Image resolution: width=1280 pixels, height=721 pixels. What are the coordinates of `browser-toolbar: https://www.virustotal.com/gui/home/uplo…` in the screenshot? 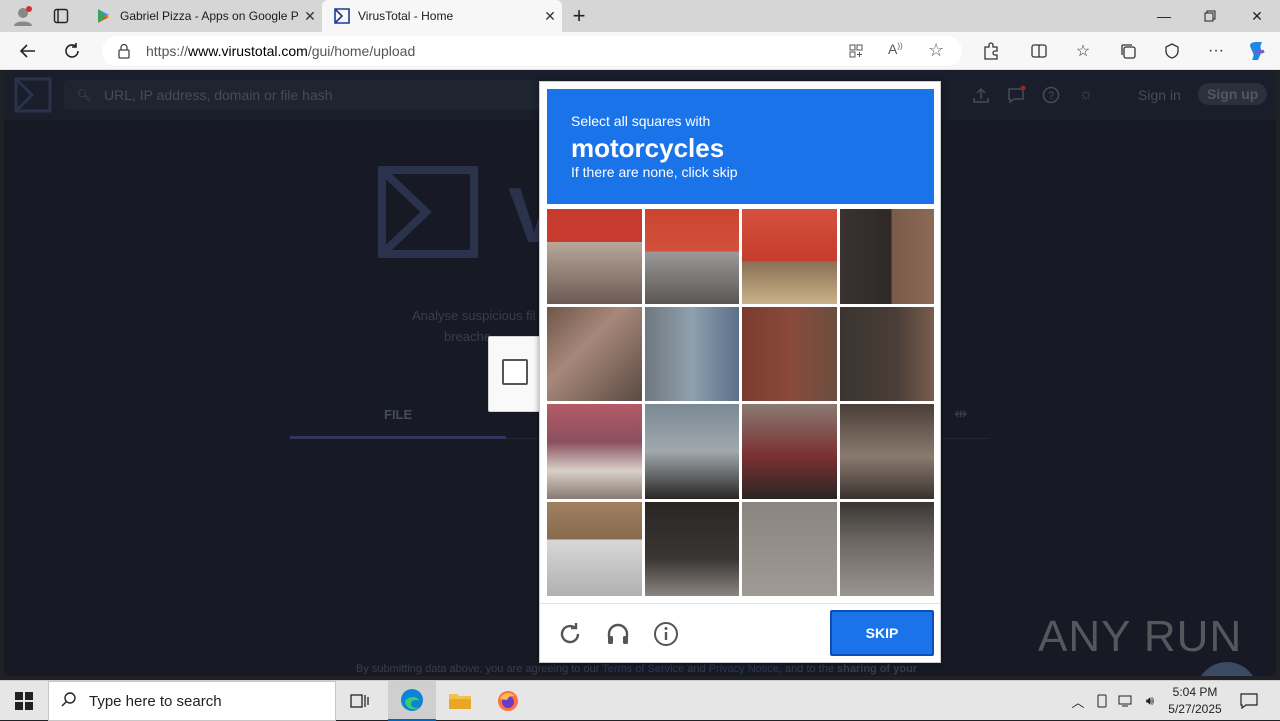 It's located at (640, 51).